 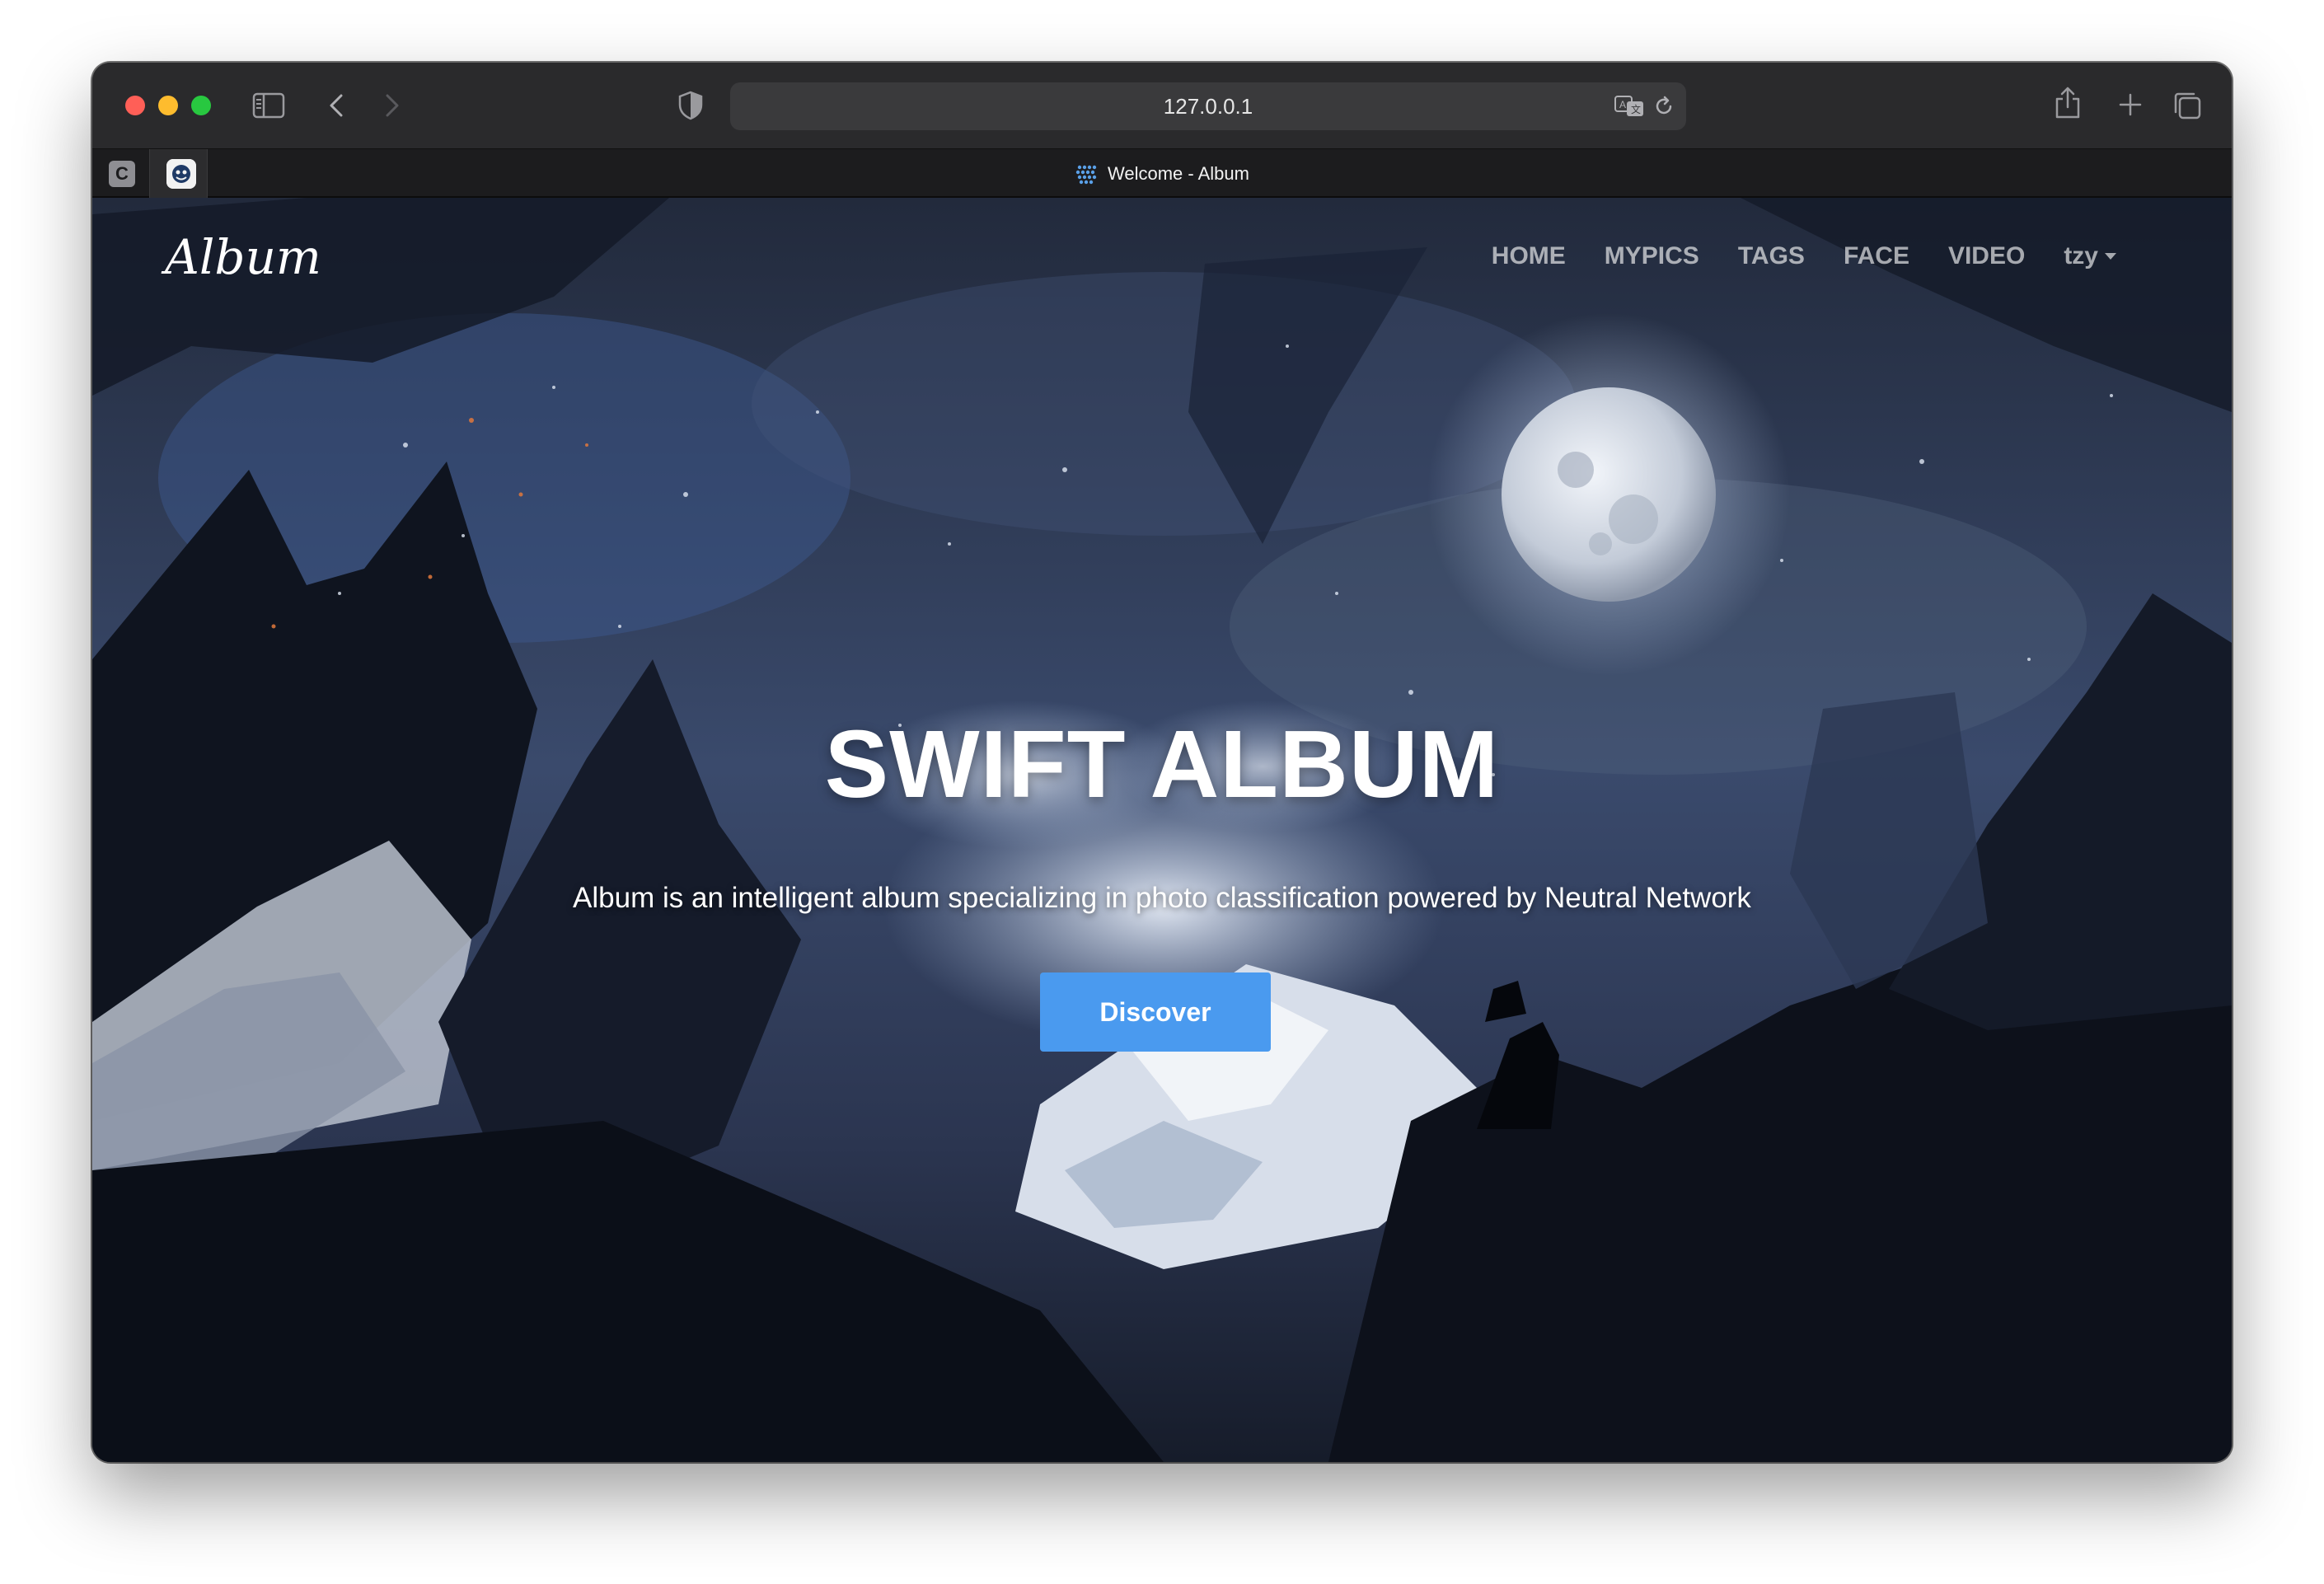 What do you see at coordinates (1622, 104) in the screenshot?
I see `svg-text: A` at bounding box center [1622, 104].